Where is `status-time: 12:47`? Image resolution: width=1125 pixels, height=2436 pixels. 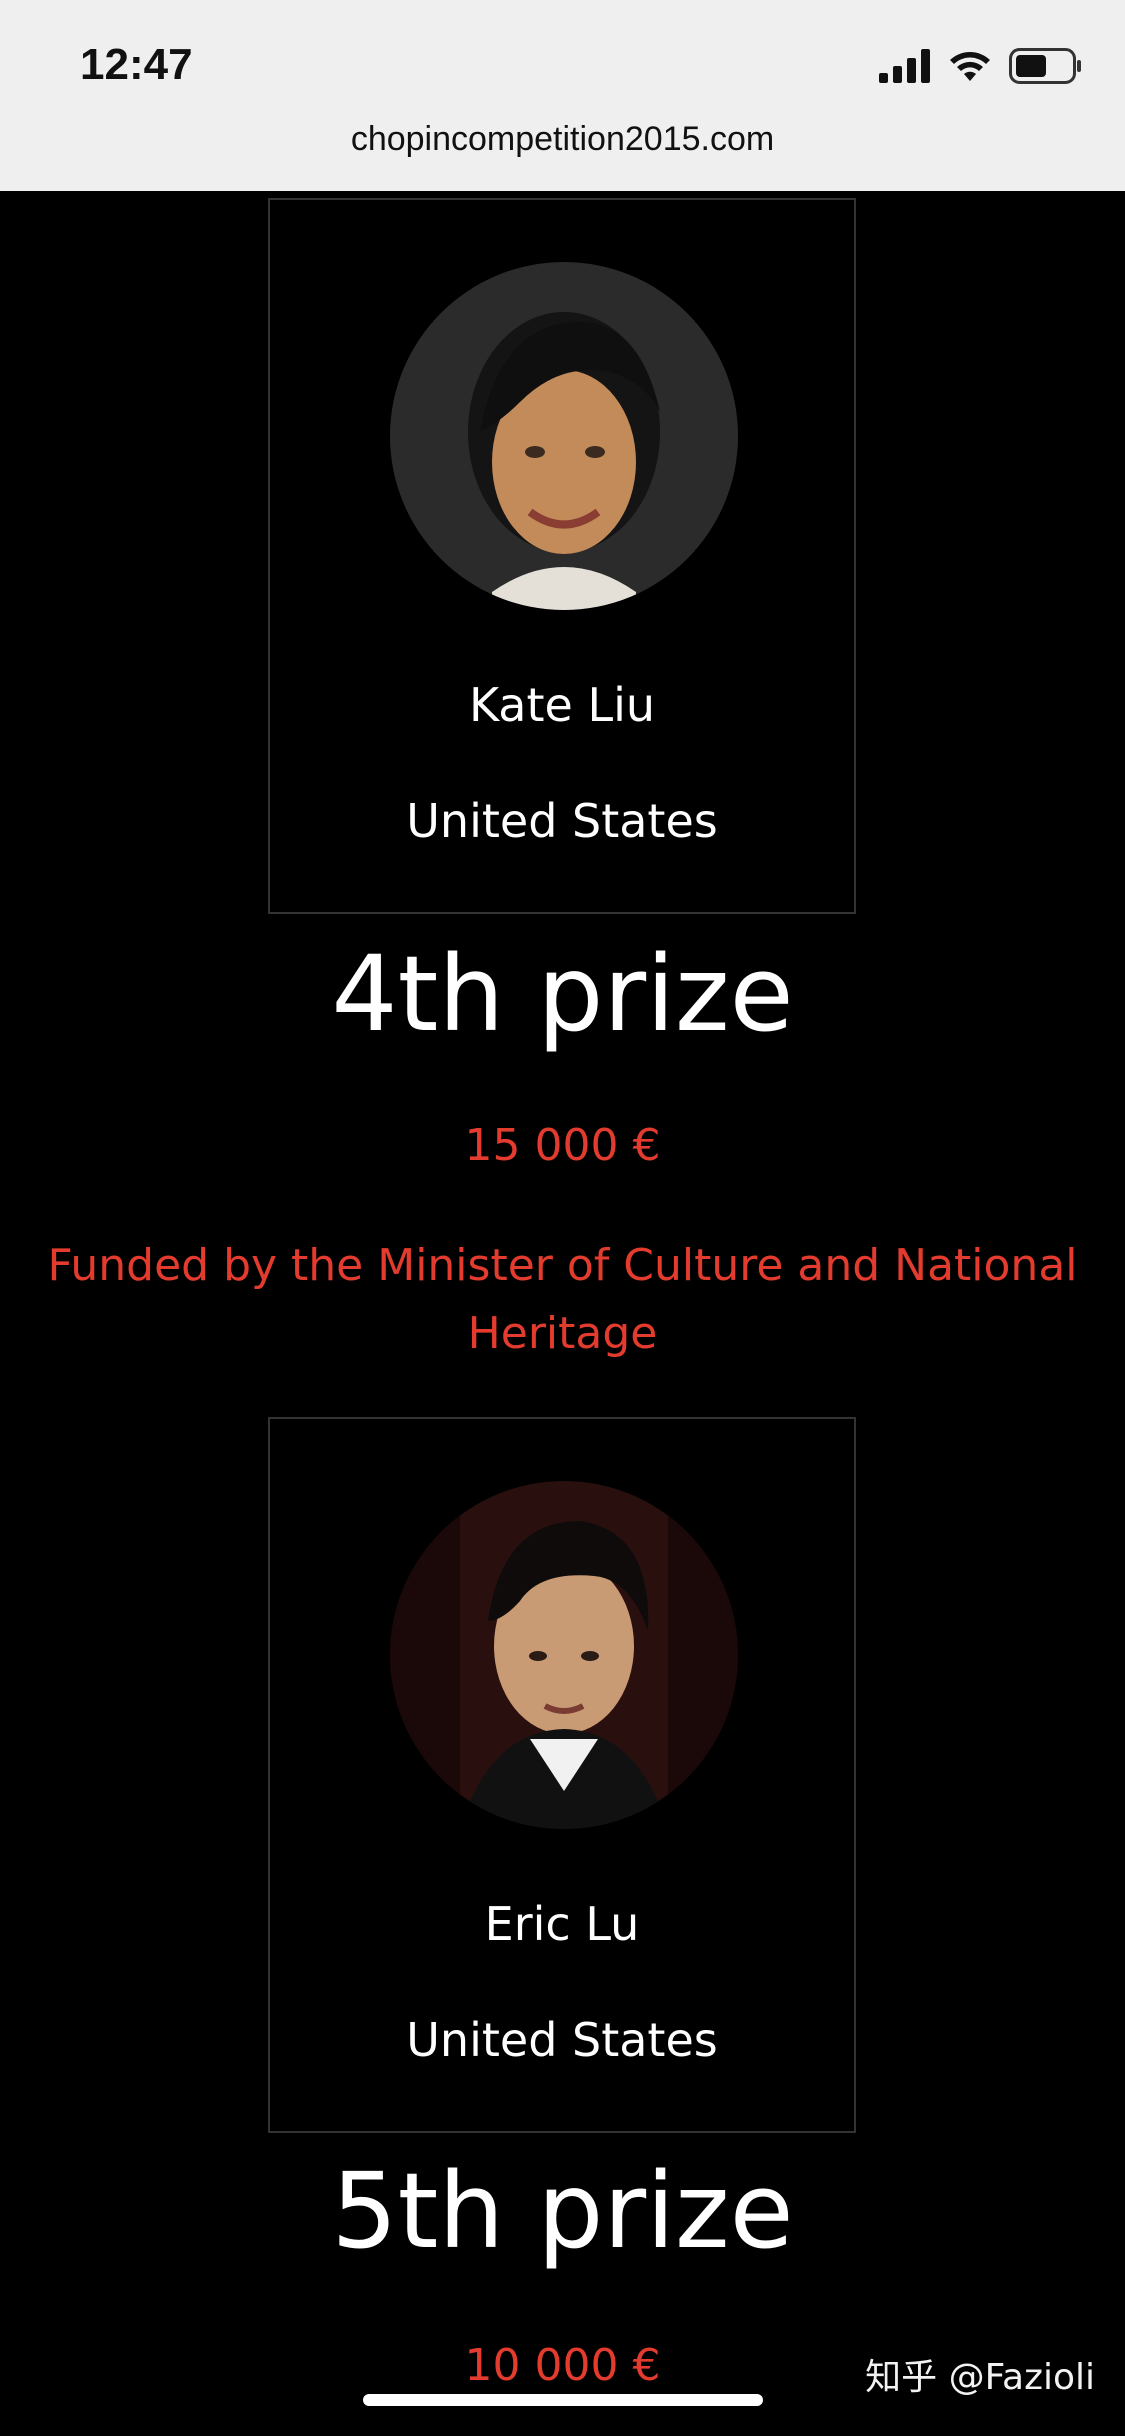 status-time: 12:47 is located at coordinates (136, 64).